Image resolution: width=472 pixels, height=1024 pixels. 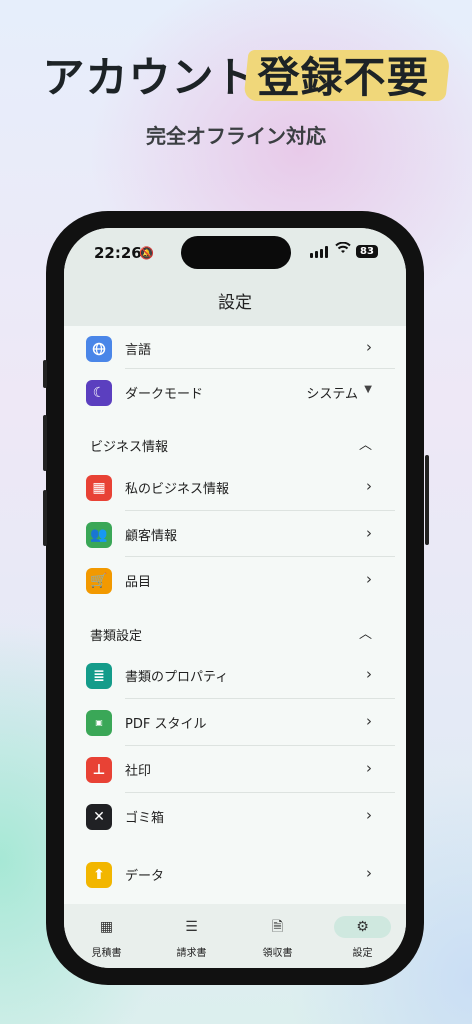 What do you see at coordinates (235, 770) in the screenshot?
I see `settings-row-company-stamp: ⊥ 社印 ›` at bounding box center [235, 770].